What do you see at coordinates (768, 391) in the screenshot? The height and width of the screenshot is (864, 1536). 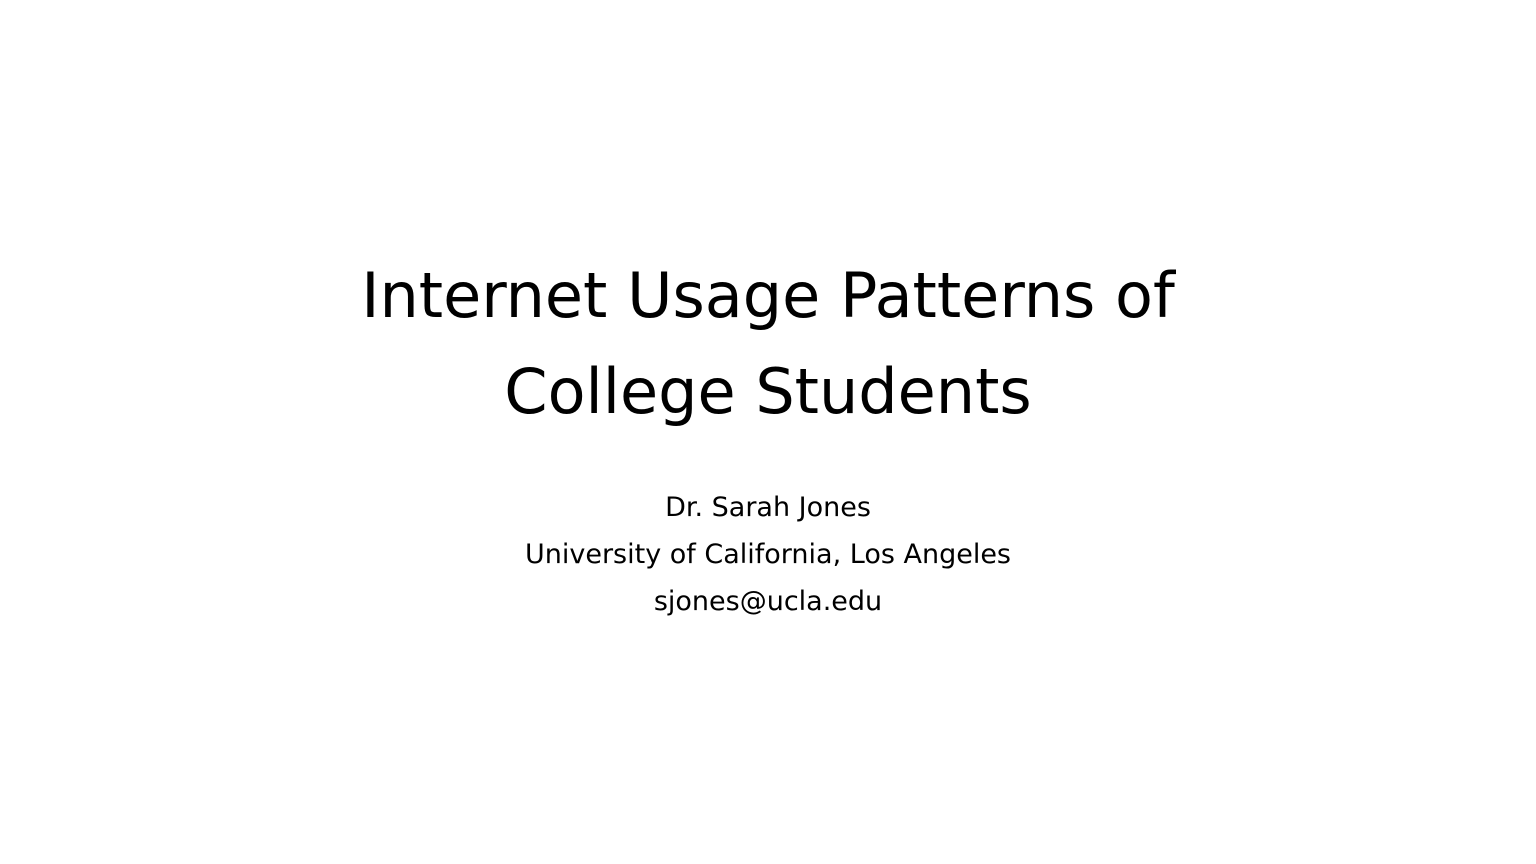 I see `slide-title-line-2: College Students` at bounding box center [768, 391].